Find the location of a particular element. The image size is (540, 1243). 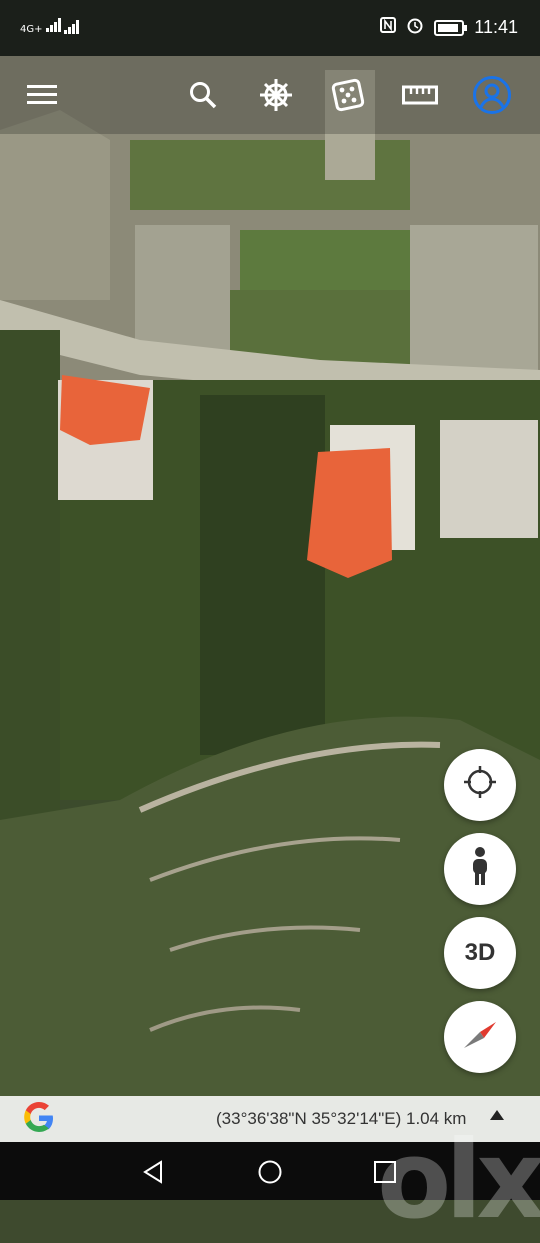

account-icon is located at coordinates (492, 95).